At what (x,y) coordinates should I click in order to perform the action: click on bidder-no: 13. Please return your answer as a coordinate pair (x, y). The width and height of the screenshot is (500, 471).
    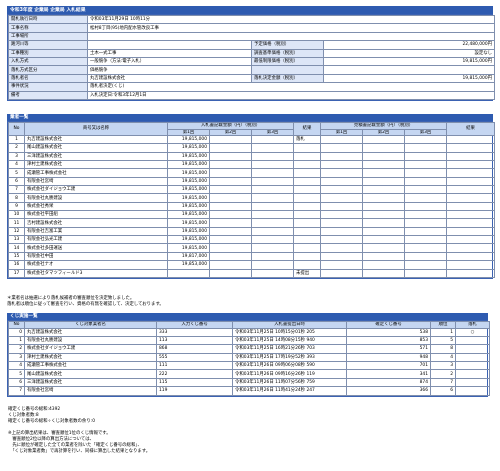
    Looking at the image, I should click on (16, 240).